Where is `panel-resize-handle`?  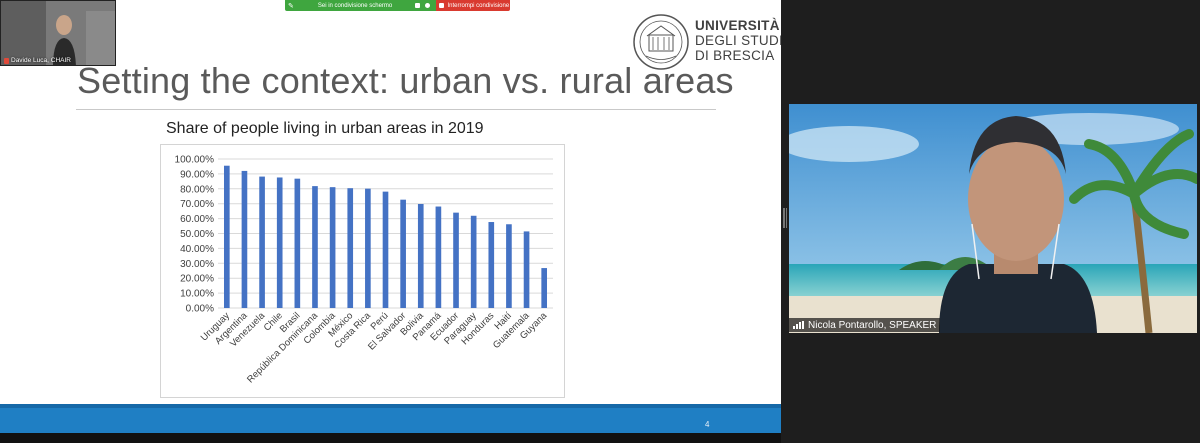 panel-resize-handle is located at coordinates (784, 218).